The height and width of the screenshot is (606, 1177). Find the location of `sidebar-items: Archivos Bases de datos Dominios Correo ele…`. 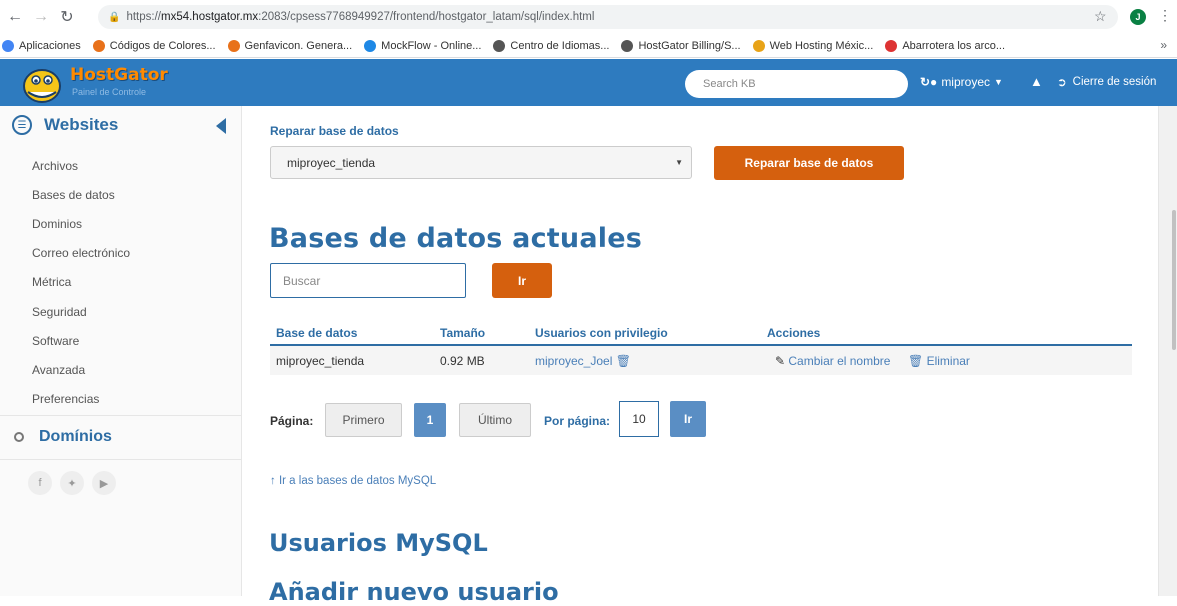

sidebar-items: Archivos Bases de datos Dominios Correo ele… is located at coordinates (81, 282).